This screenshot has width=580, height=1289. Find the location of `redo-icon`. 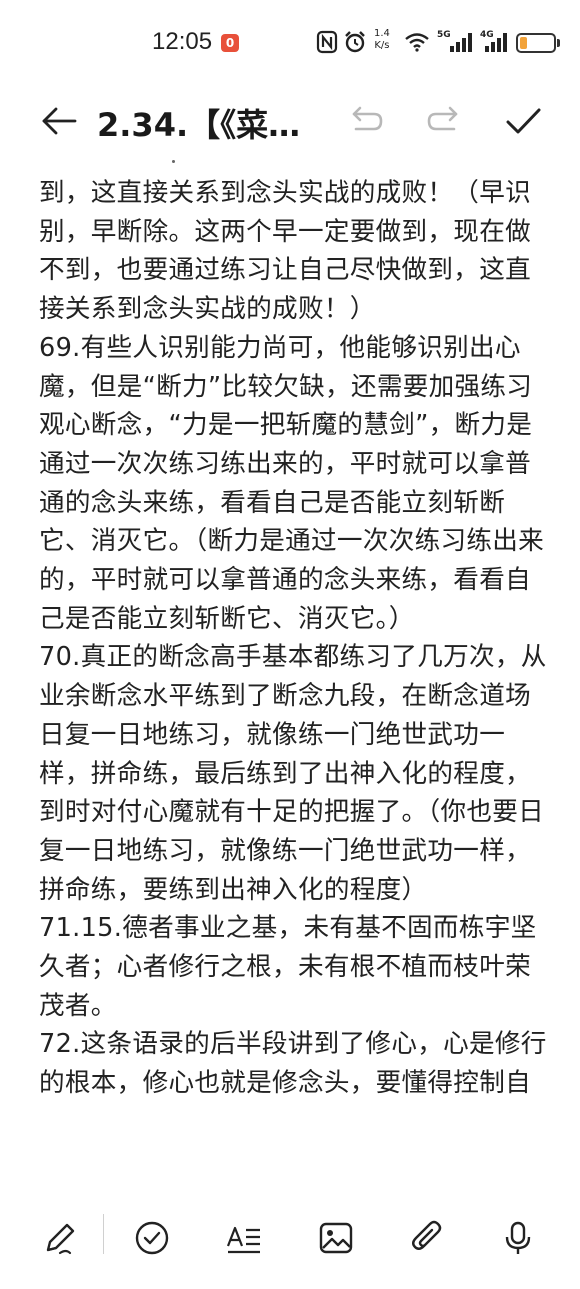

redo-icon is located at coordinates (442, 118).